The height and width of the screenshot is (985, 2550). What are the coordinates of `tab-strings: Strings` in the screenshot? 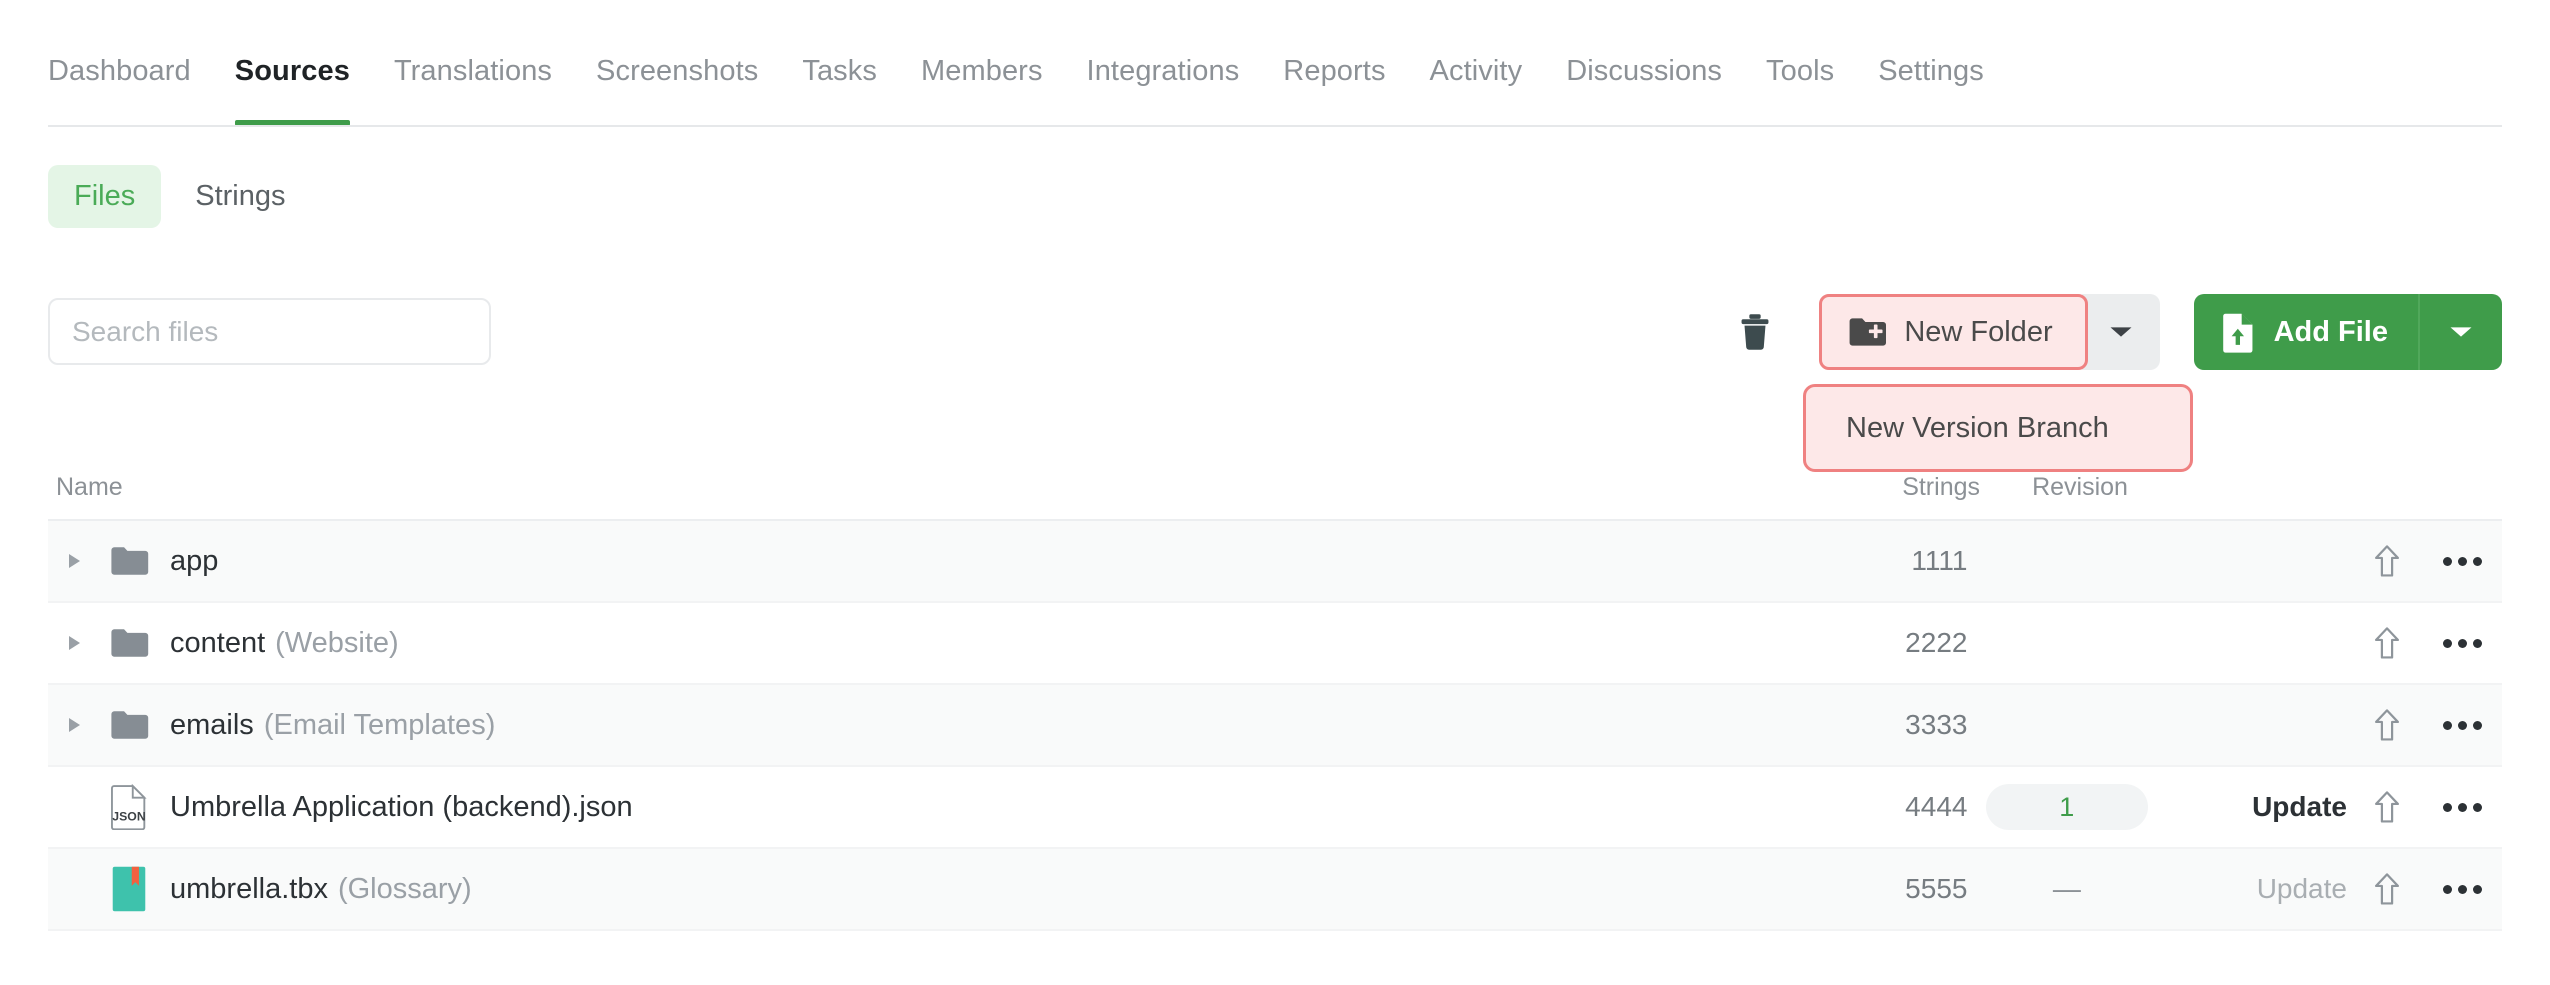 It's located at (240, 196).